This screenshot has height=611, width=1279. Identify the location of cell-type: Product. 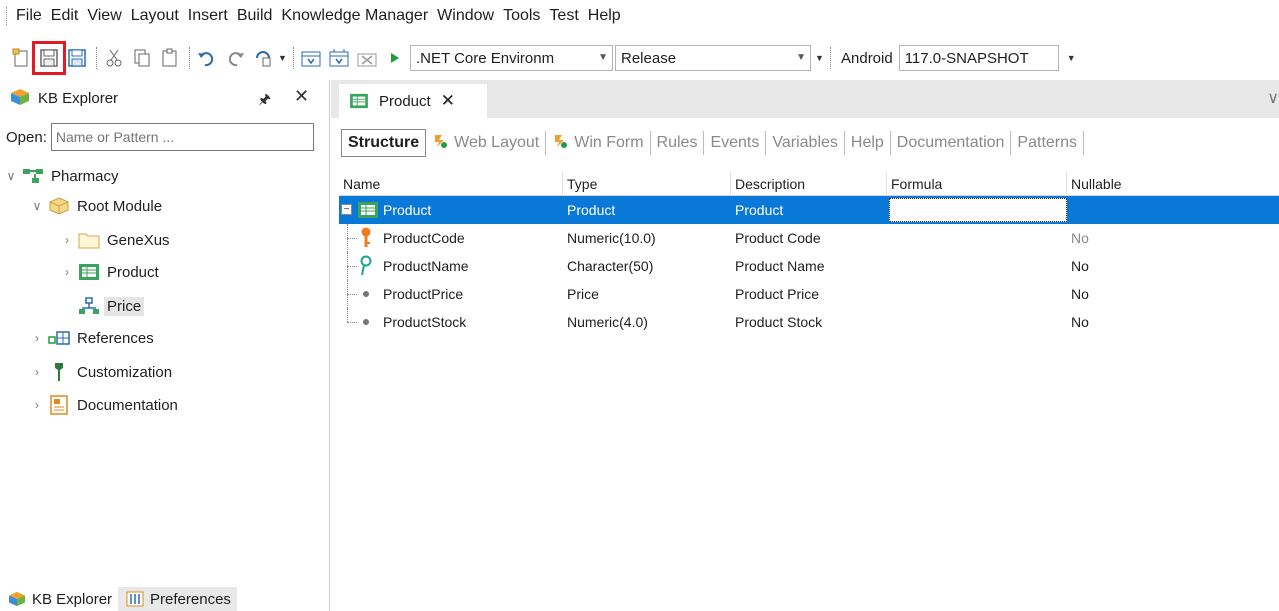
(591, 210).